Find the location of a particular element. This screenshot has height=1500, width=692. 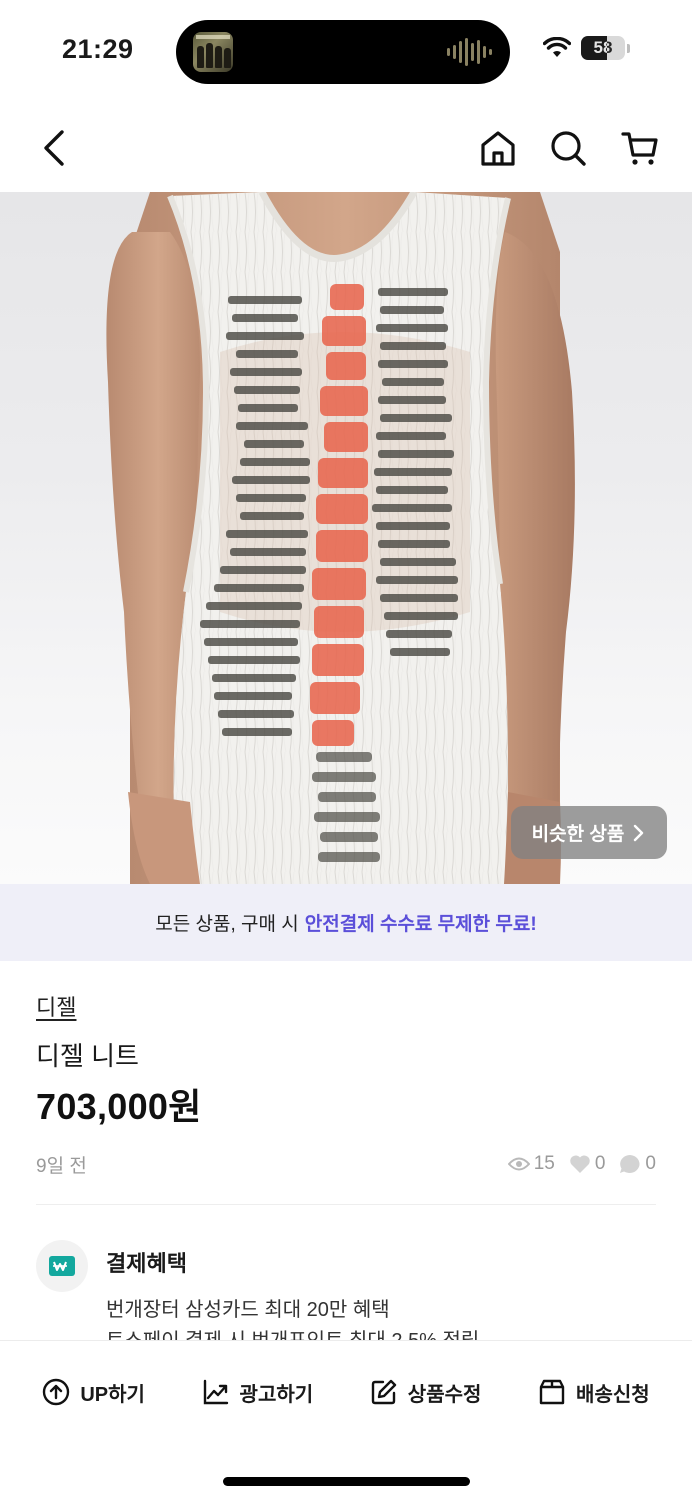

product-meta: 9일 전 15 0 0 is located at coordinates (346, 1164).